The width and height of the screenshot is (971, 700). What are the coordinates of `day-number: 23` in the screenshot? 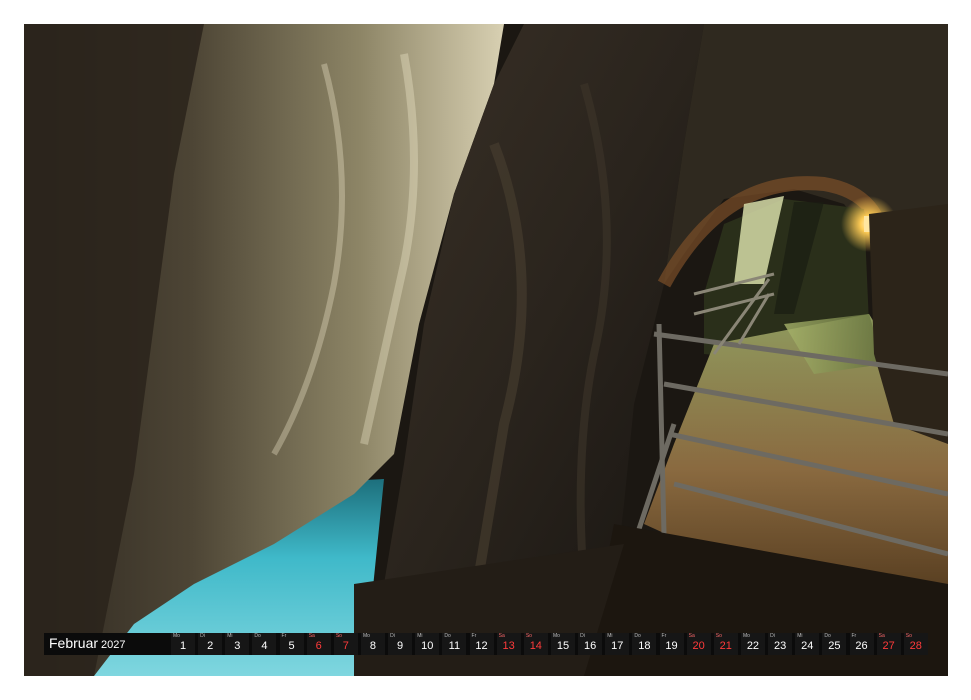 It's located at (780, 646).